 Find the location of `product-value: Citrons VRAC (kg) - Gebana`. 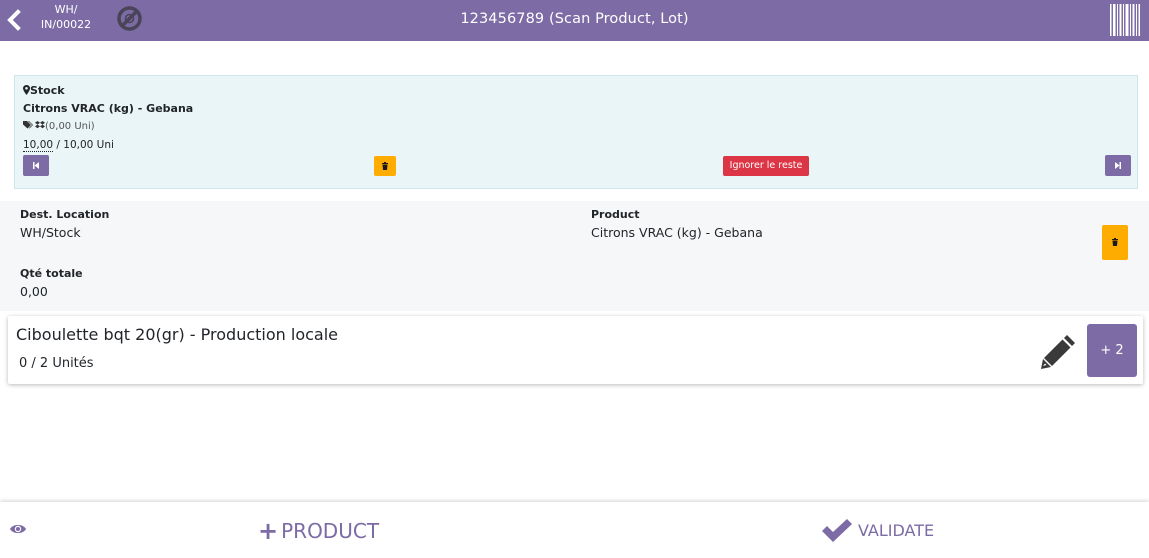

product-value: Citrons VRAC (kg) - Gebana is located at coordinates (677, 232).